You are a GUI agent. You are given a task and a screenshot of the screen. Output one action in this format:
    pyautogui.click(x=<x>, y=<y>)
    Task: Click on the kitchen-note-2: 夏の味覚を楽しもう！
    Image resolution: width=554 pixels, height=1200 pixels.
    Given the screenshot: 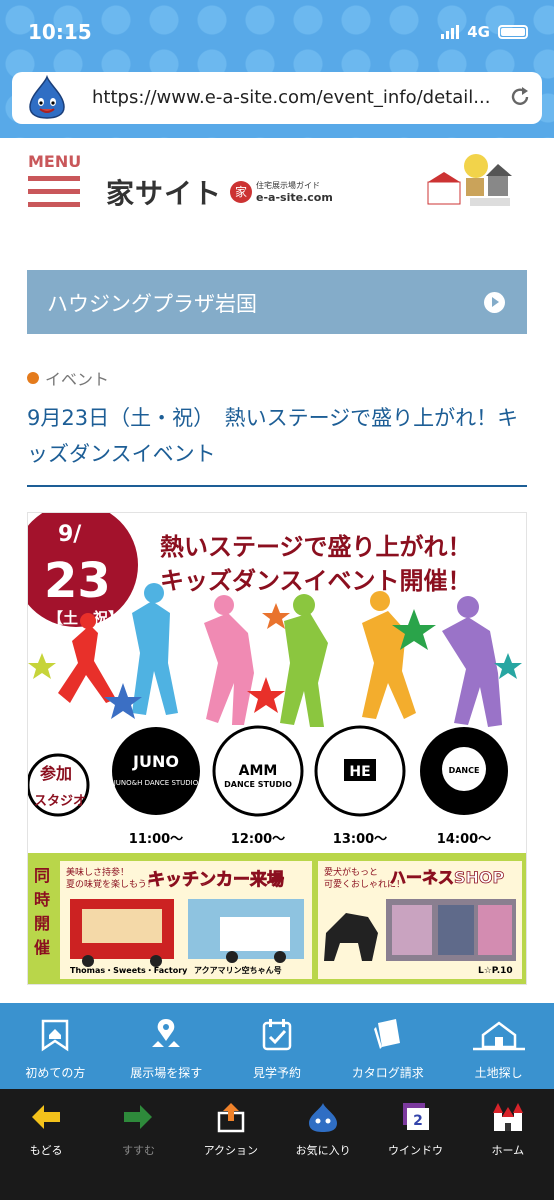 What is the action you would take?
    pyautogui.click(x=111, y=884)
    